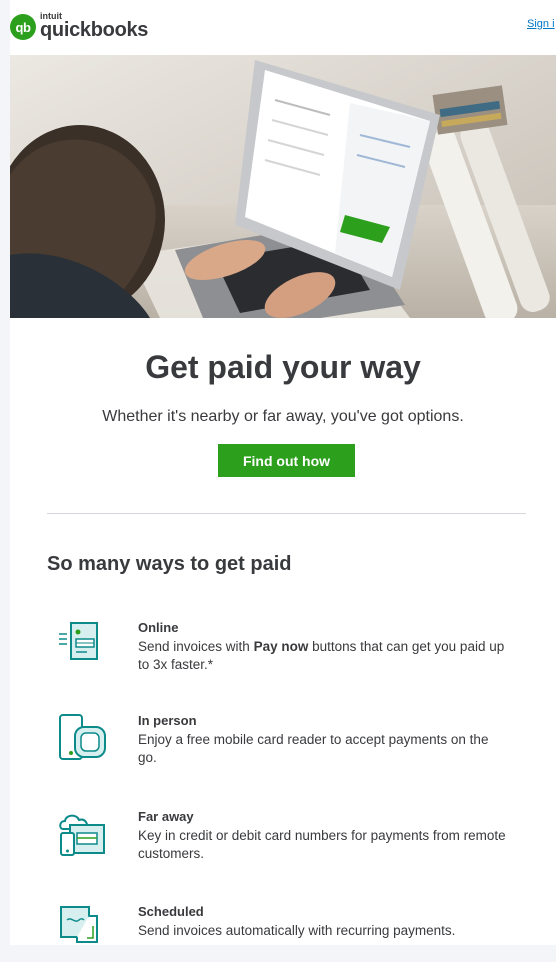  Describe the element at coordinates (167, 720) in the screenshot. I see `feature-title: In person` at that location.